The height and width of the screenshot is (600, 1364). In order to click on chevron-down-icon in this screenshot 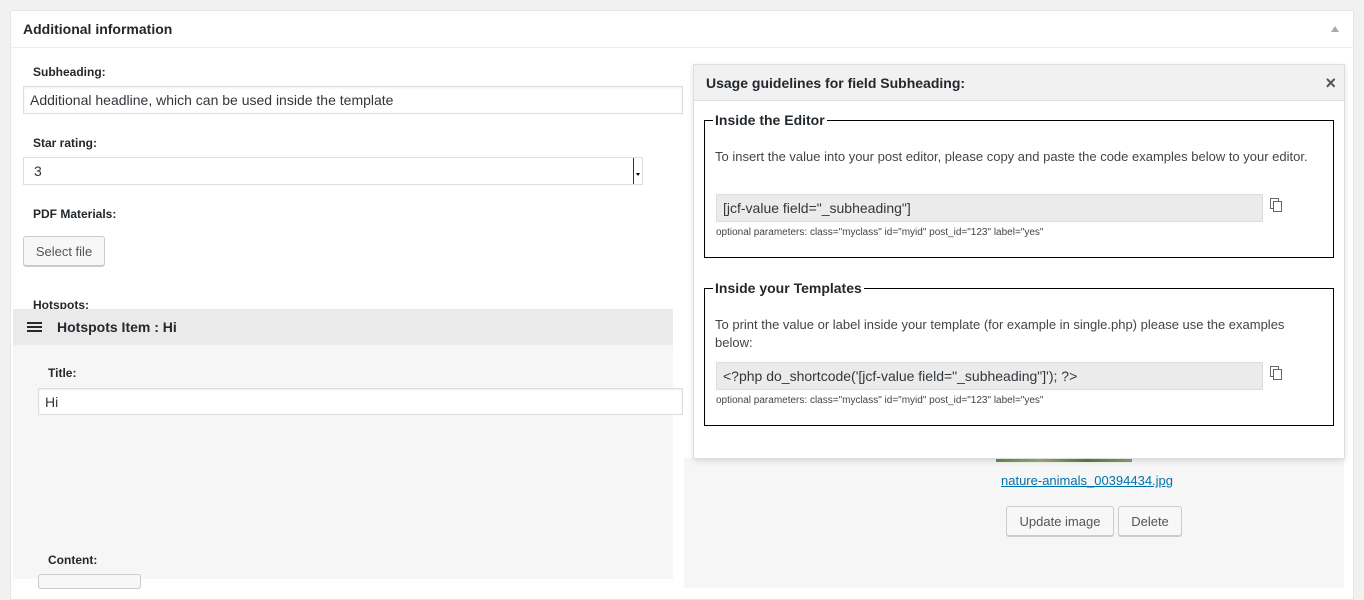, I will do `click(637, 171)`.